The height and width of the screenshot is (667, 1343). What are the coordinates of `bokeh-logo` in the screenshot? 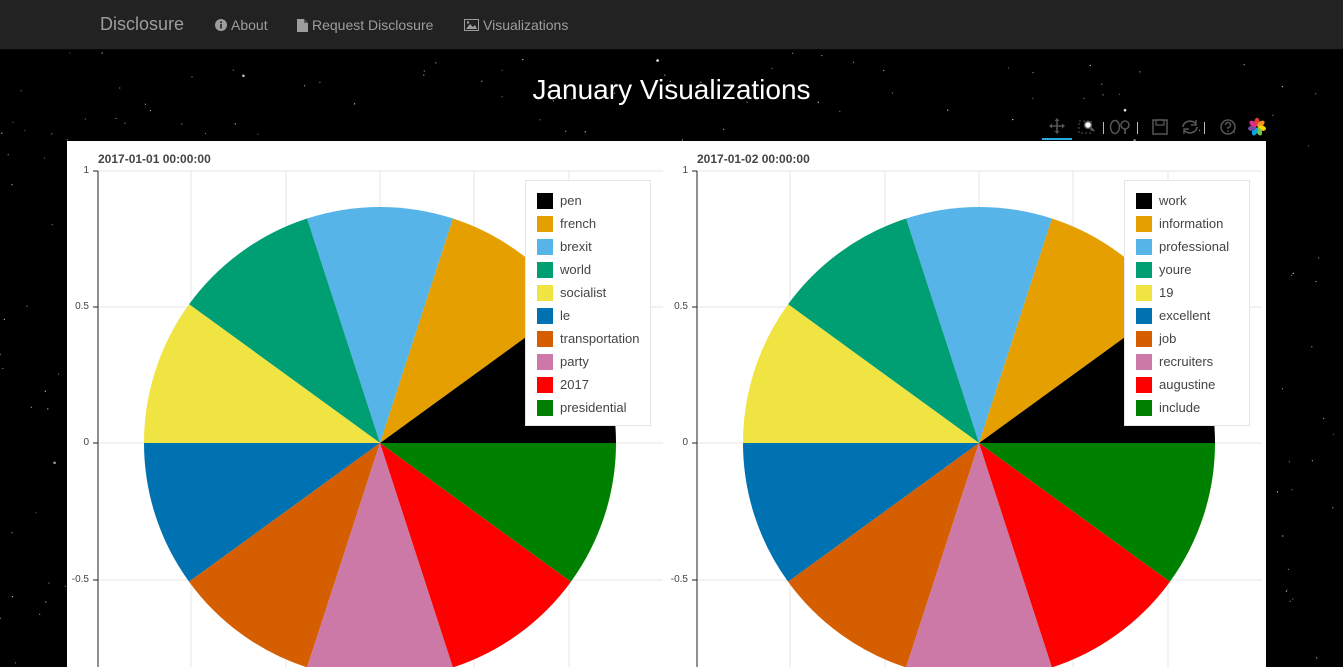 It's located at (1257, 127).